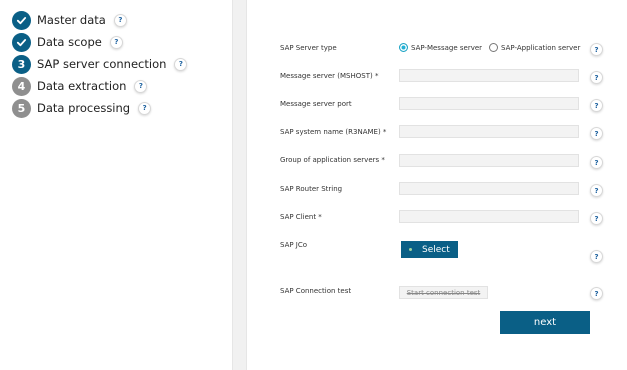  I want to click on radio-label: SAP-Application server, so click(541, 47).